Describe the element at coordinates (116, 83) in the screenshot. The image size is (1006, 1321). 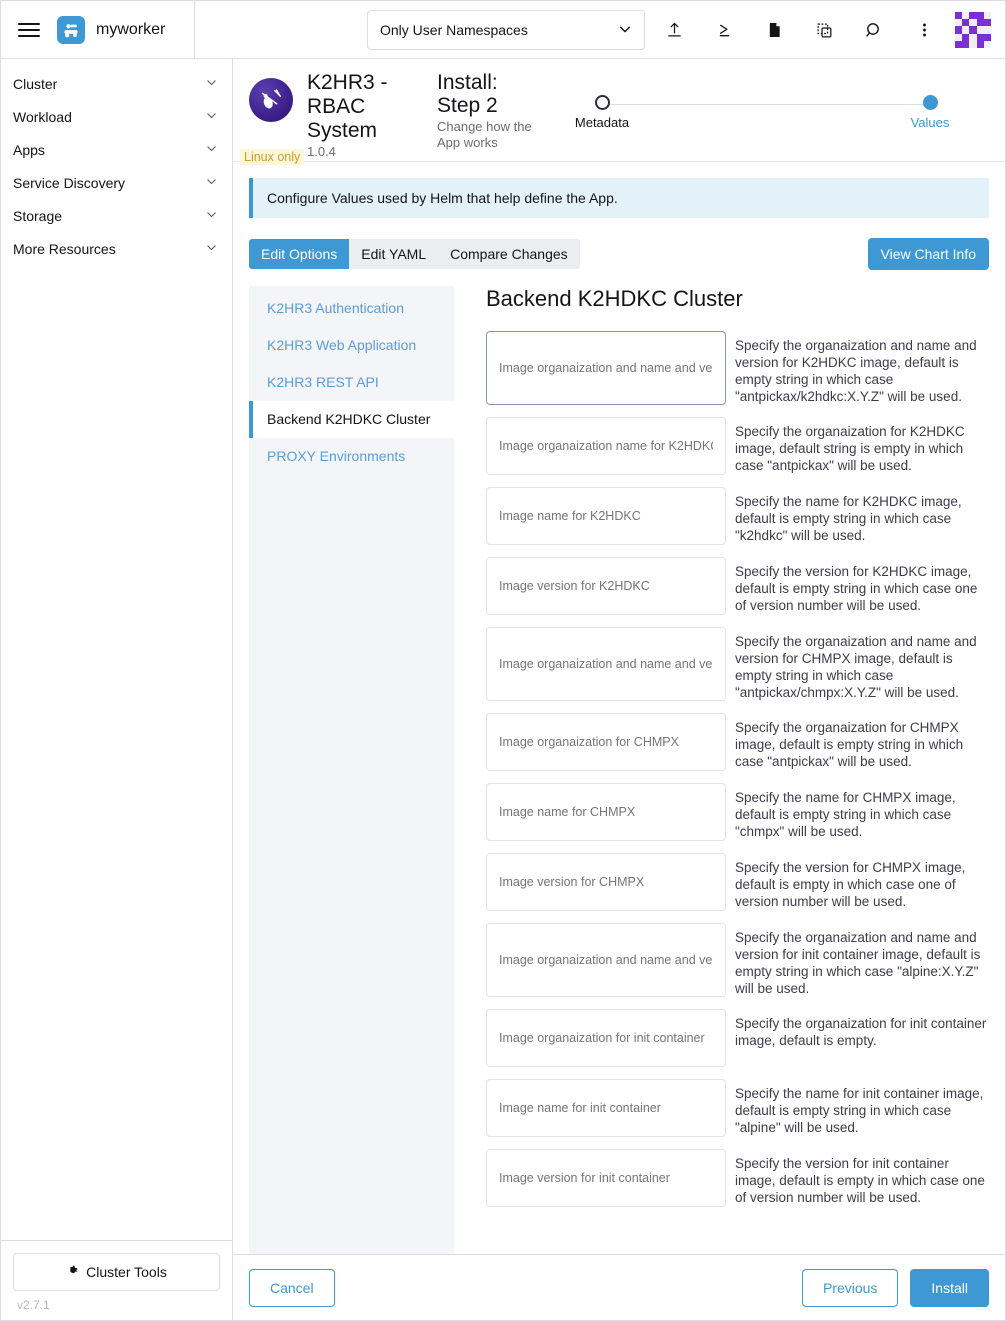
I see `sidebar-item-cluster: Cluster` at that location.